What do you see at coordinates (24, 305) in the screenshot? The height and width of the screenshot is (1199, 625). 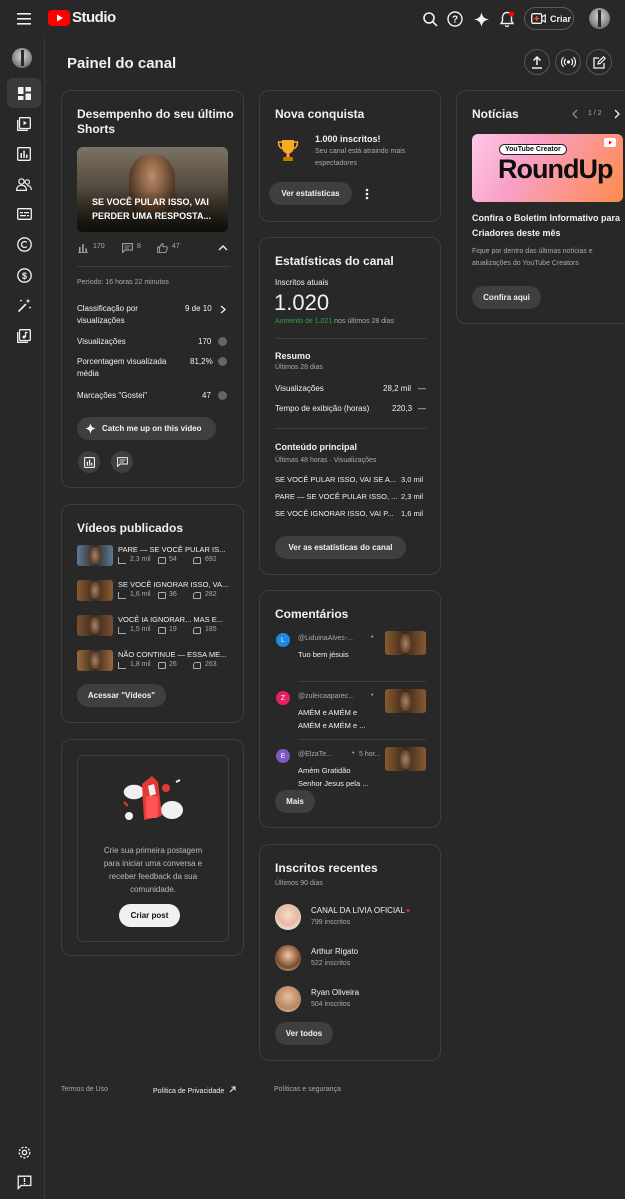 I see `sidebar-item-customization` at bounding box center [24, 305].